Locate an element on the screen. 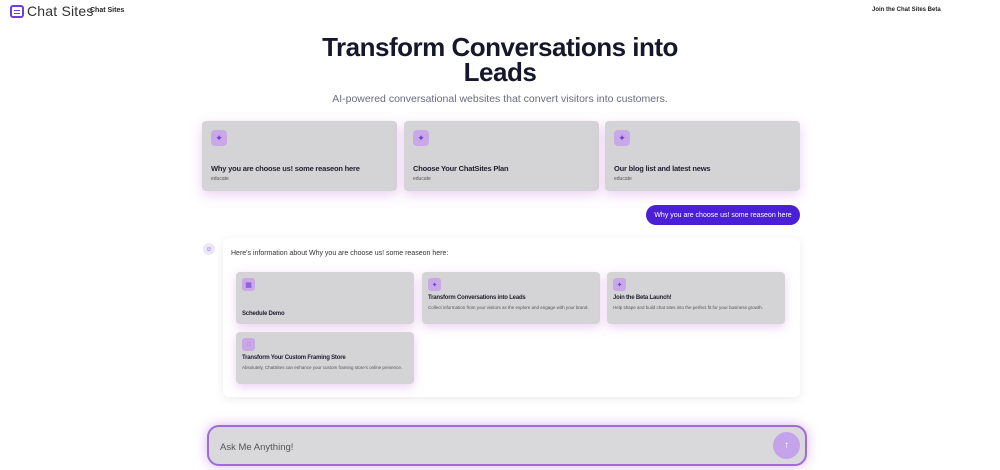 The height and width of the screenshot is (470, 1000). calendar-icon: ▦ is located at coordinates (248, 284).